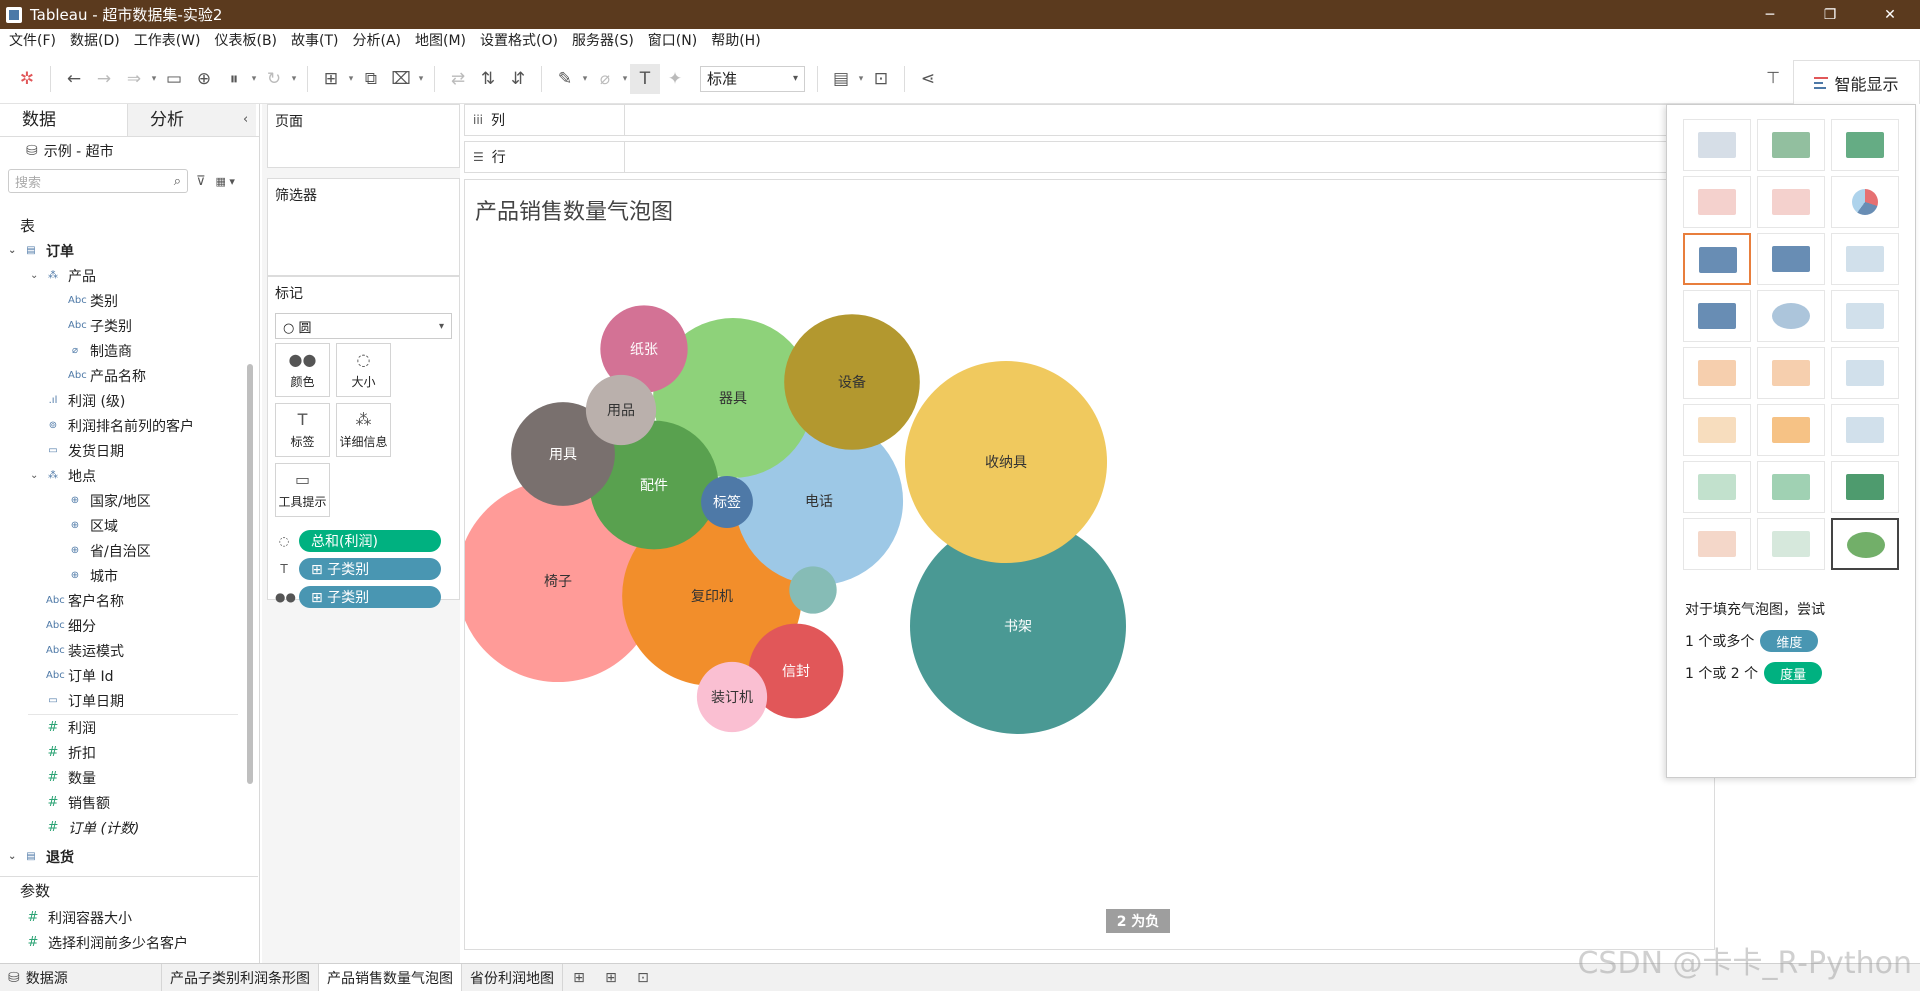 The height and width of the screenshot is (991, 1920). I want to click on show-cards-icon: ▤, so click(841, 79).